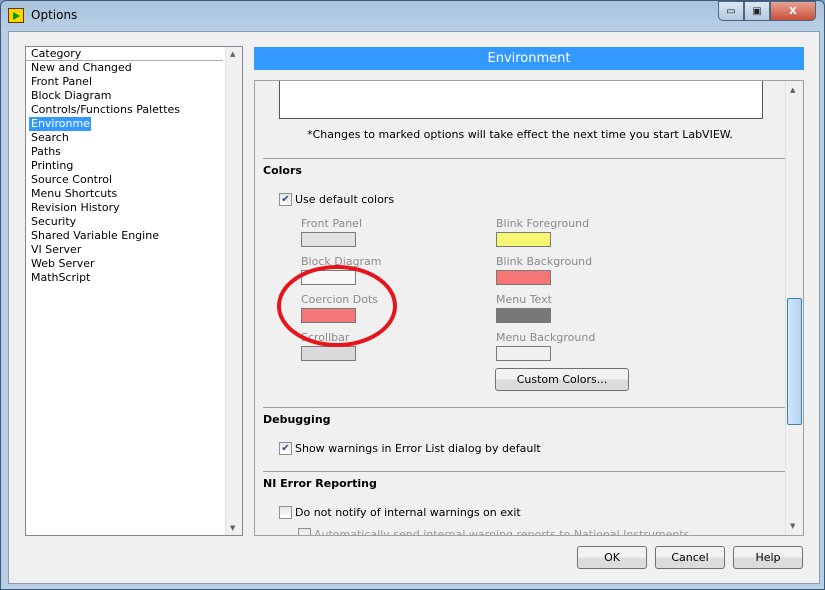 The height and width of the screenshot is (590, 825). I want to click on cancel-button: Cancel, so click(690, 557).